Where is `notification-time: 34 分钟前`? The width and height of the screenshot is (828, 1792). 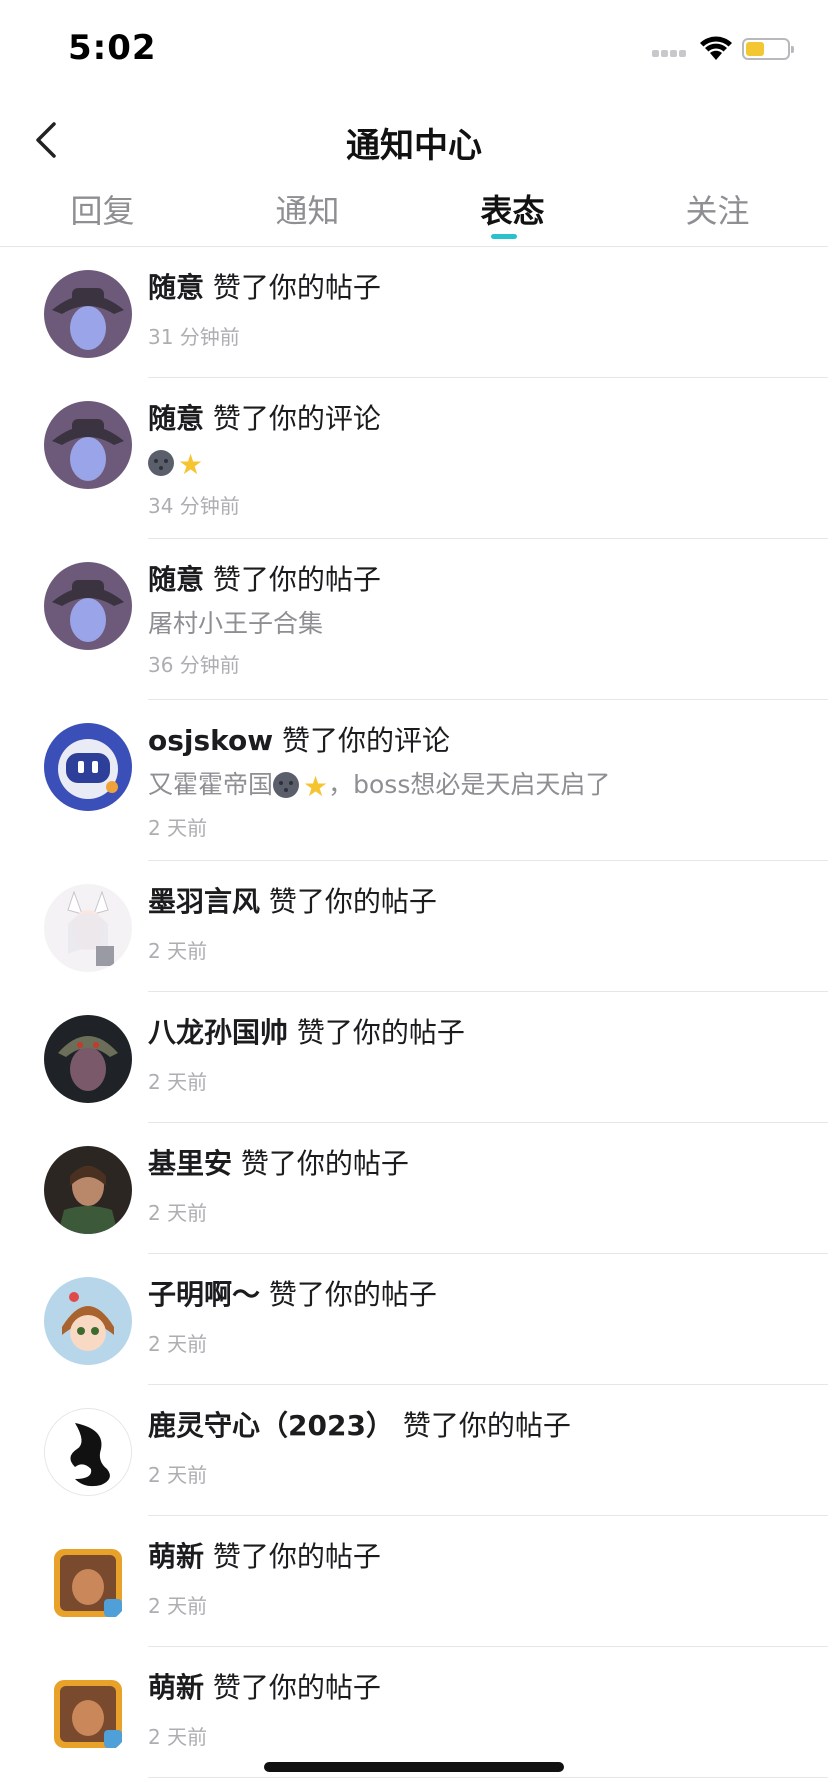
notification-time: 34 分钟前 is located at coordinates (194, 506).